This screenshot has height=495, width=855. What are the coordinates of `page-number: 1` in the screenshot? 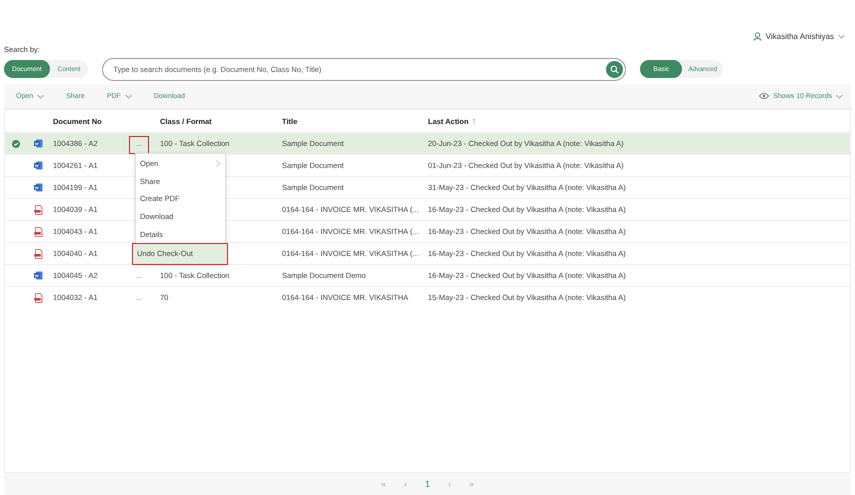 It's located at (427, 484).